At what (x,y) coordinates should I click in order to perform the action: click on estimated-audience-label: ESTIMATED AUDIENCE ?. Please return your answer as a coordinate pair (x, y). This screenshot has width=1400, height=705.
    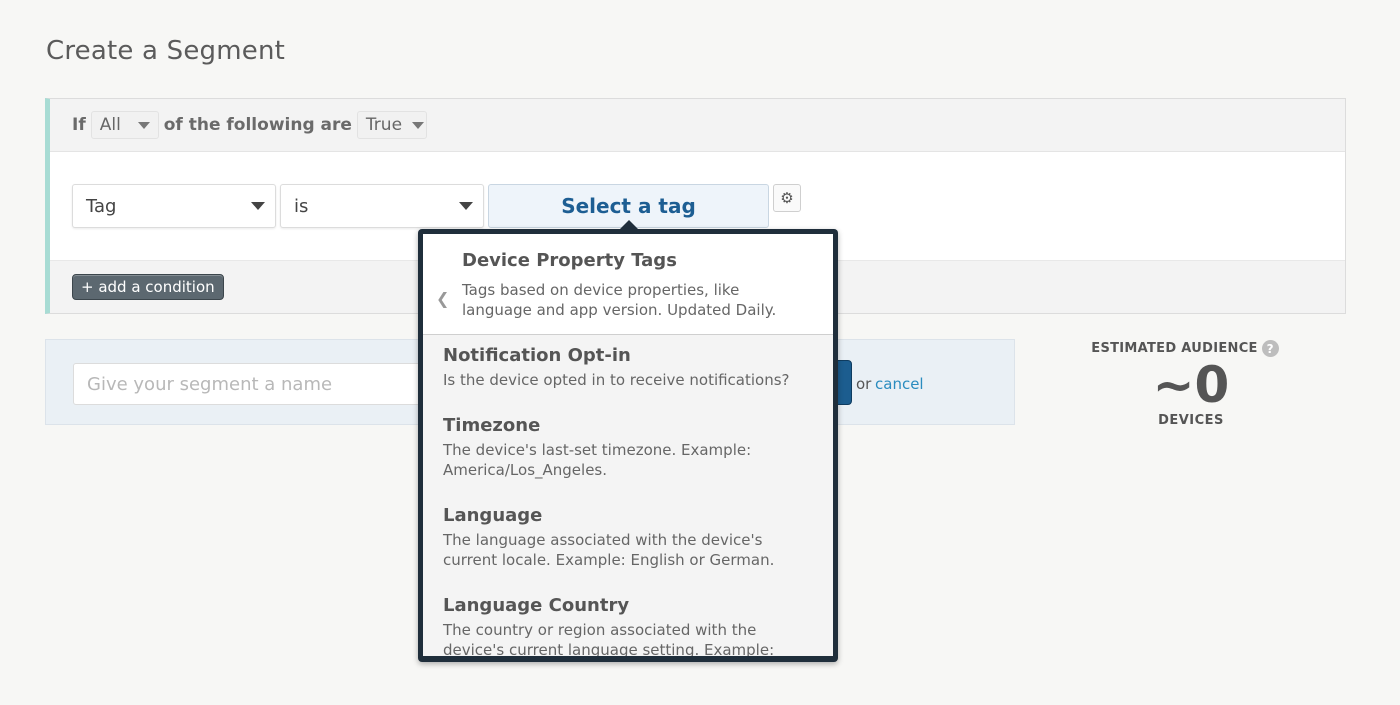
    Looking at the image, I should click on (1185, 348).